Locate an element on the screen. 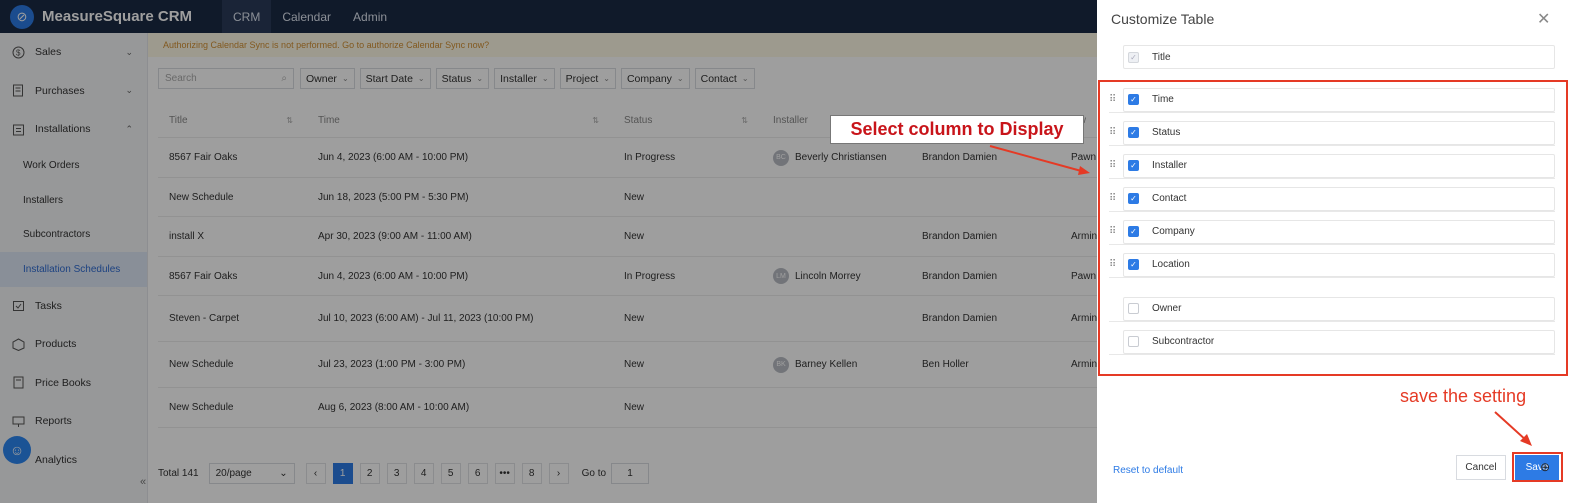  arrowhead is located at coordinates (1084, 170).